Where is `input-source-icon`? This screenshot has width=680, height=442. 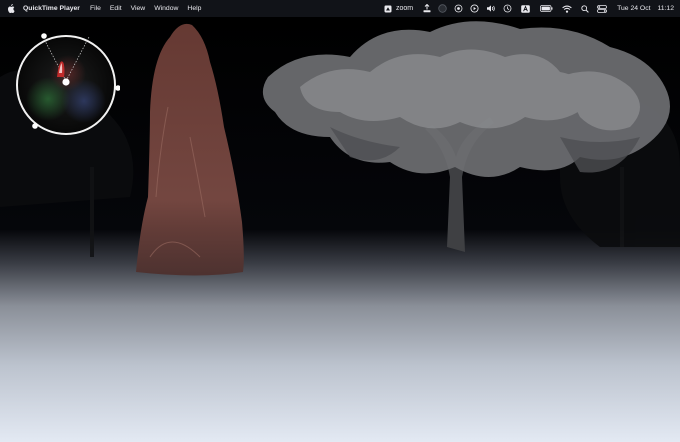
input-source-icon is located at coordinates (525, 8).